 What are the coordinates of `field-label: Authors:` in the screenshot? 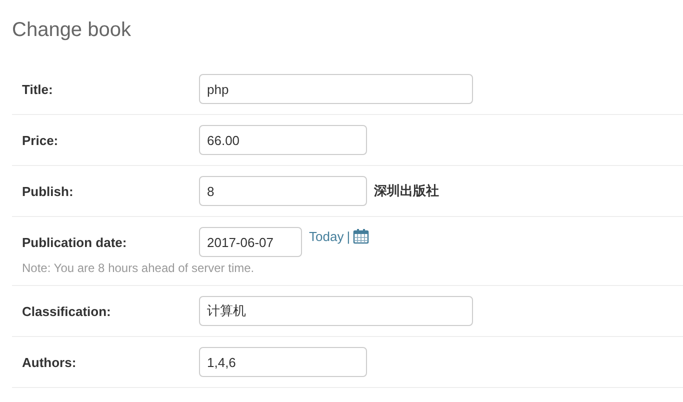 It's located at (50, 362).